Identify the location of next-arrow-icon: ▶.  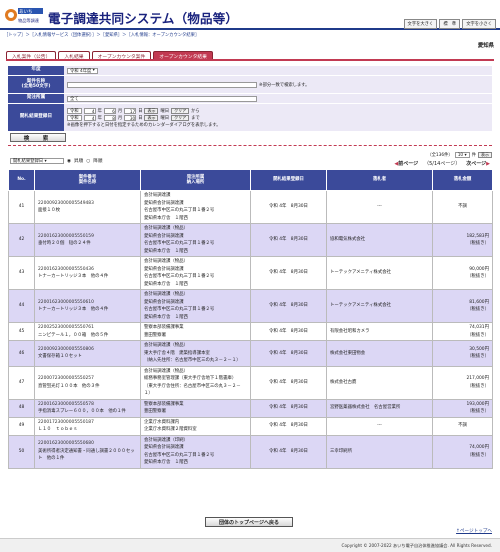
(488, 164).